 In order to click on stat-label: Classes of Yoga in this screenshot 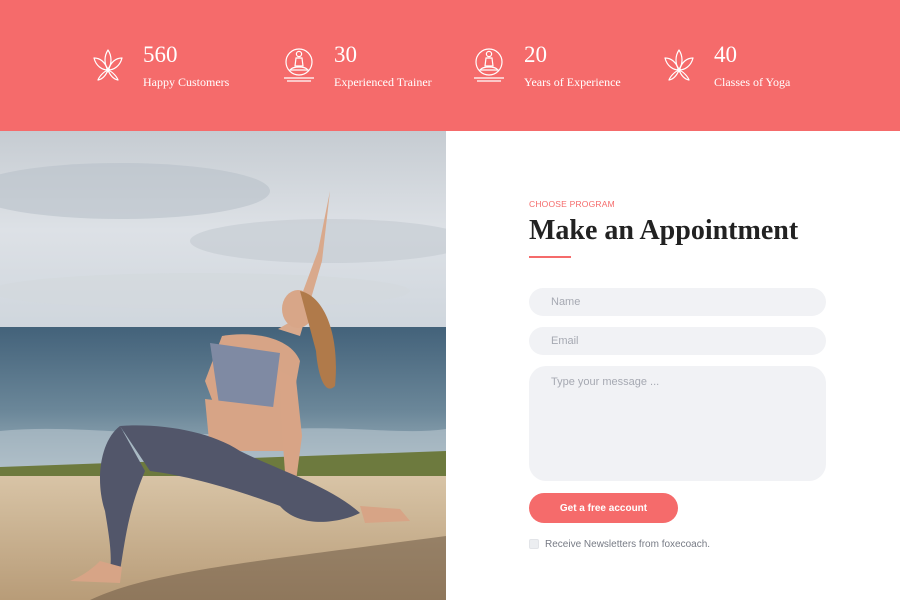, I will do `click(752, 82)`.